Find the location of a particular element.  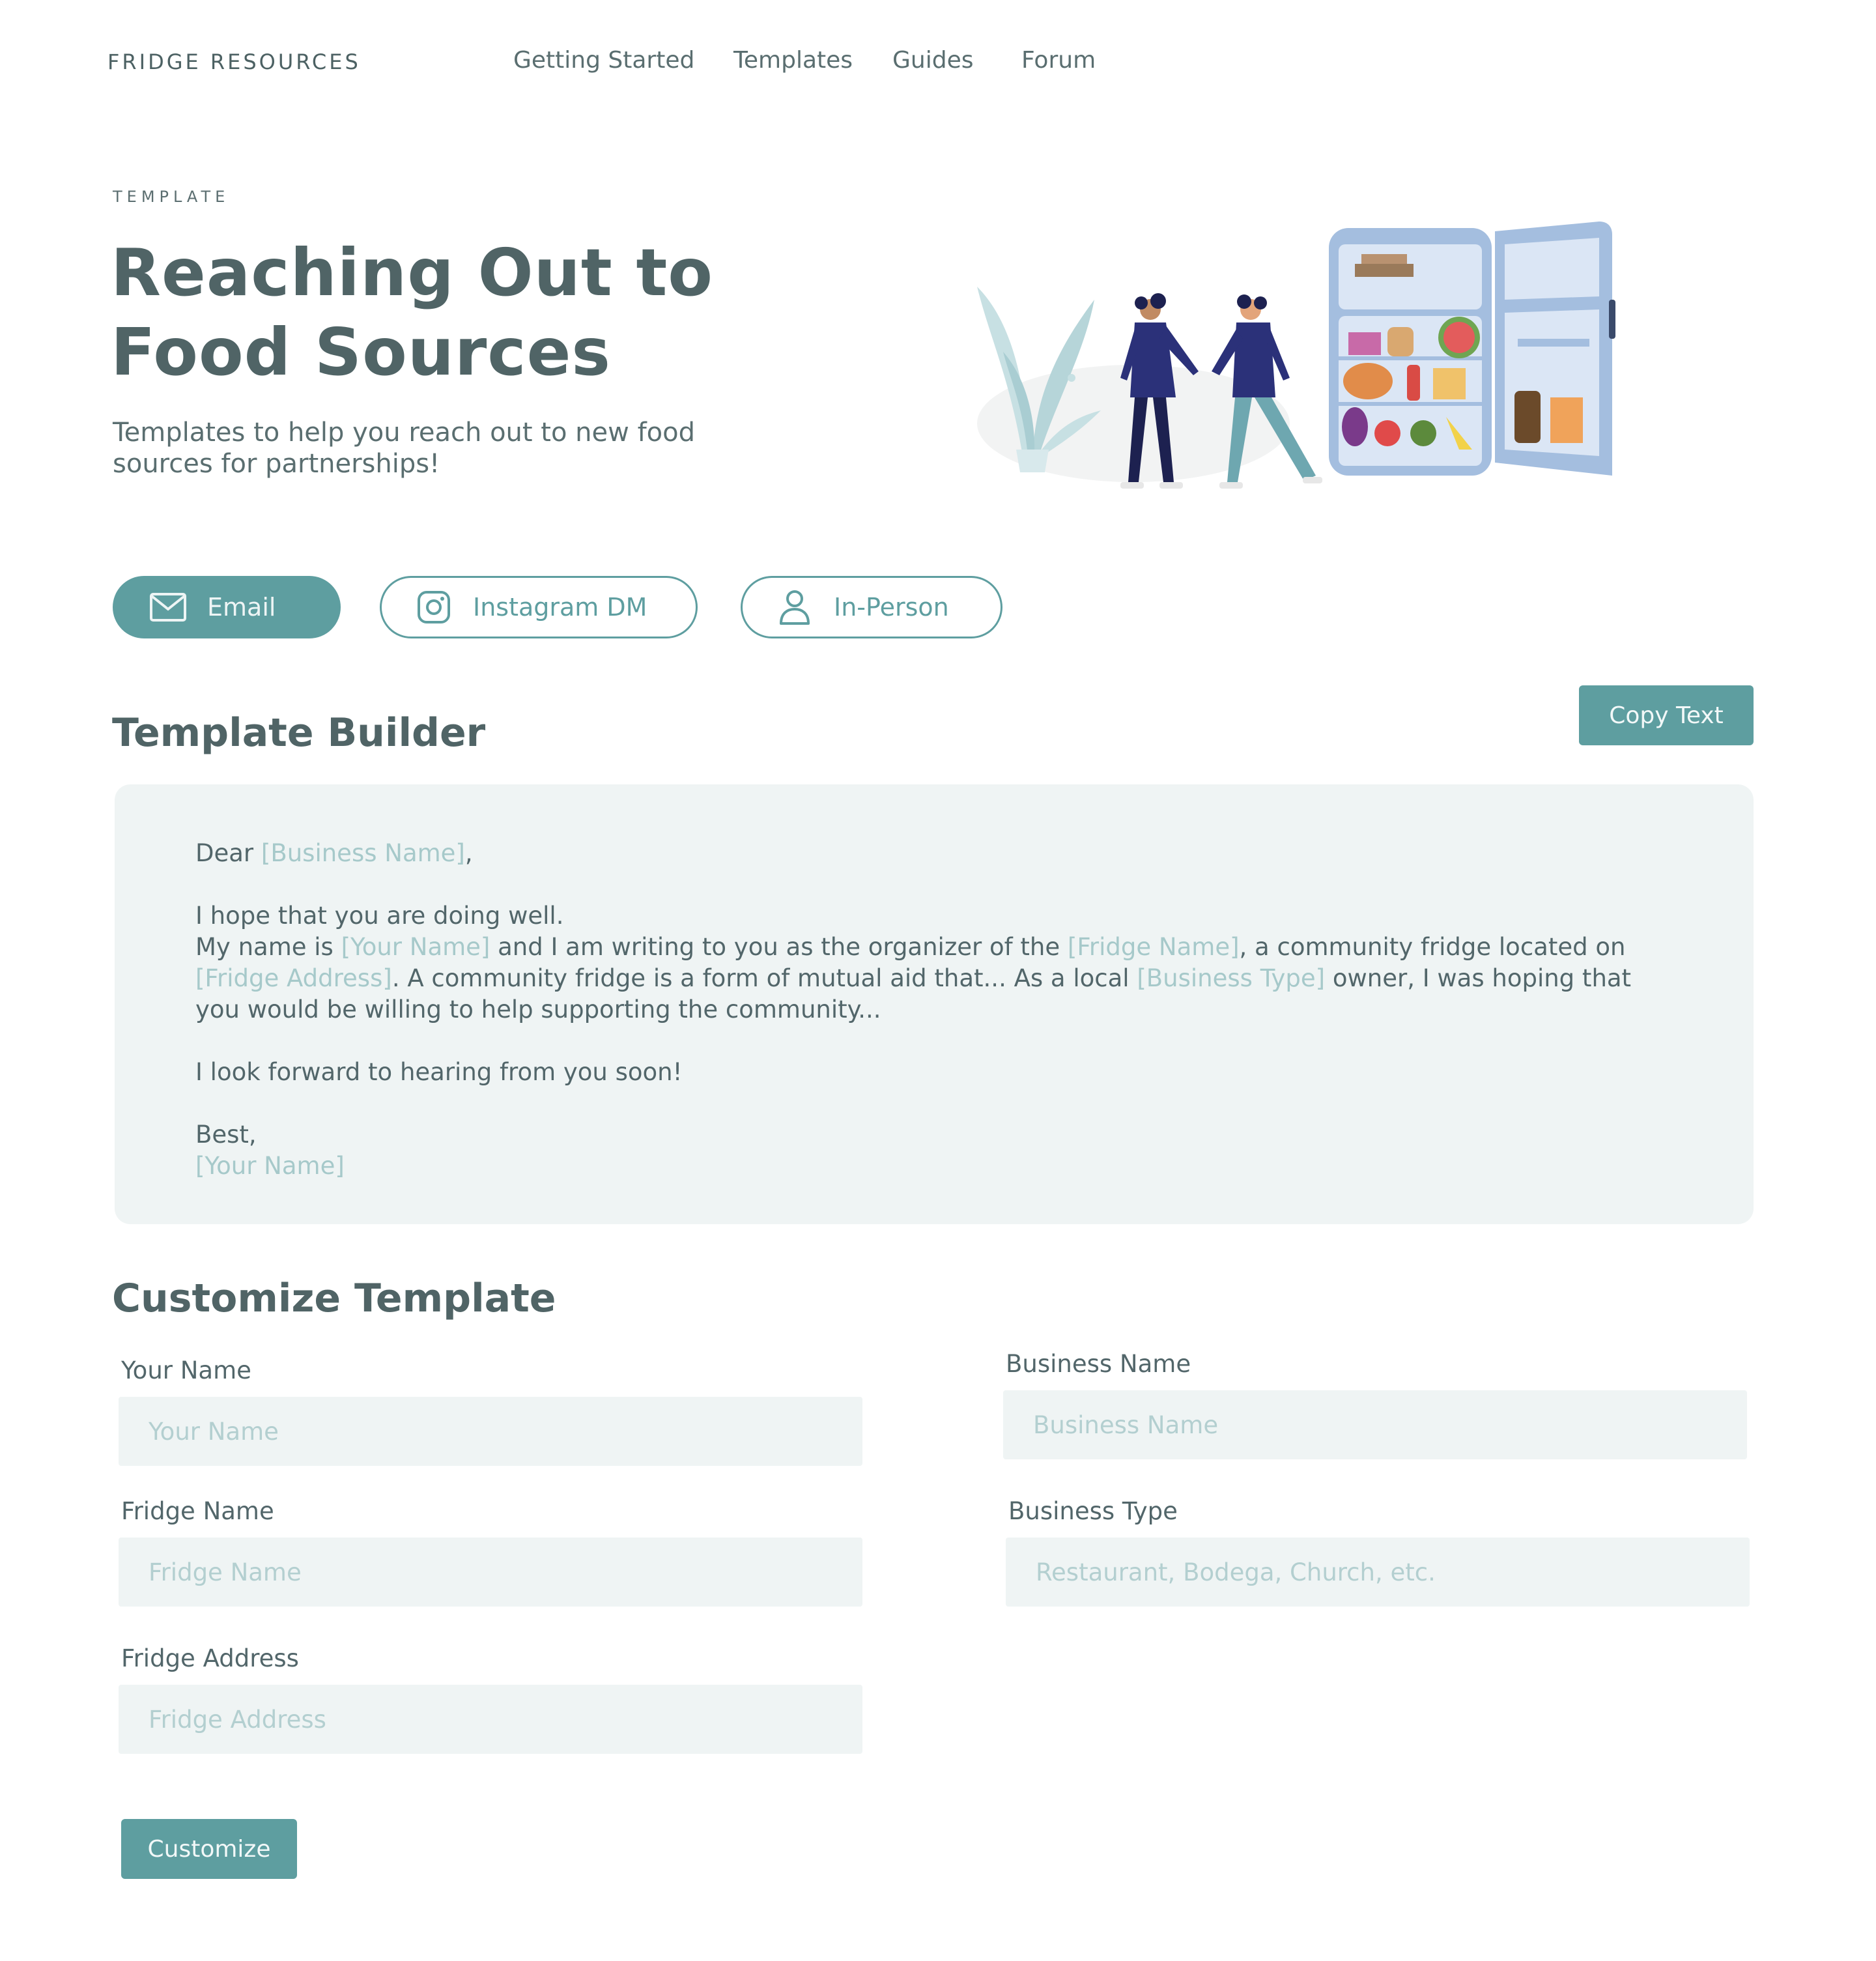

letter-greeting: Dear [Business Name], is located at coordinates (934, 854).